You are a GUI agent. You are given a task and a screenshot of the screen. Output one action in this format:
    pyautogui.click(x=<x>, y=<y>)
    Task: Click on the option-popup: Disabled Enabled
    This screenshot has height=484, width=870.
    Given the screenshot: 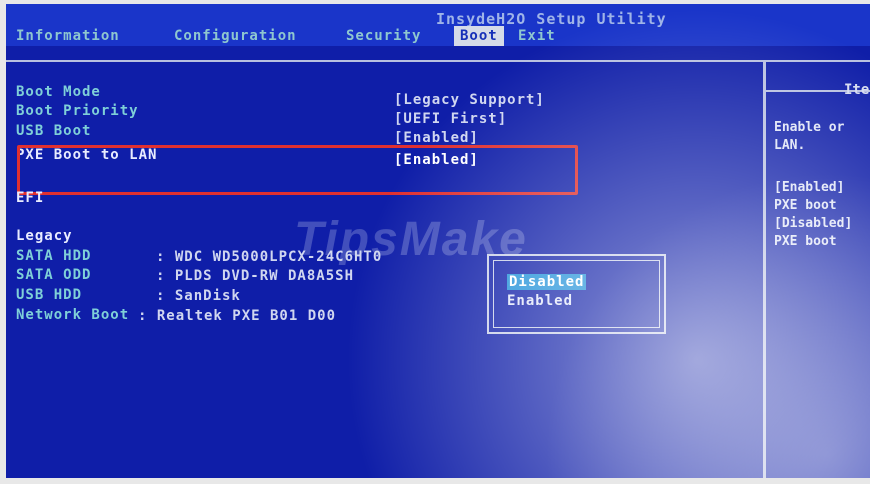 What is the action you would take?
    pyautogui.click(x=576, y=294)
    